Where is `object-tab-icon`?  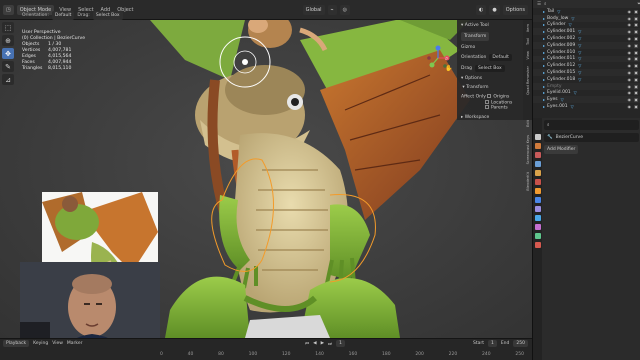
object-tab-icon is located at coordinates (537, 191).